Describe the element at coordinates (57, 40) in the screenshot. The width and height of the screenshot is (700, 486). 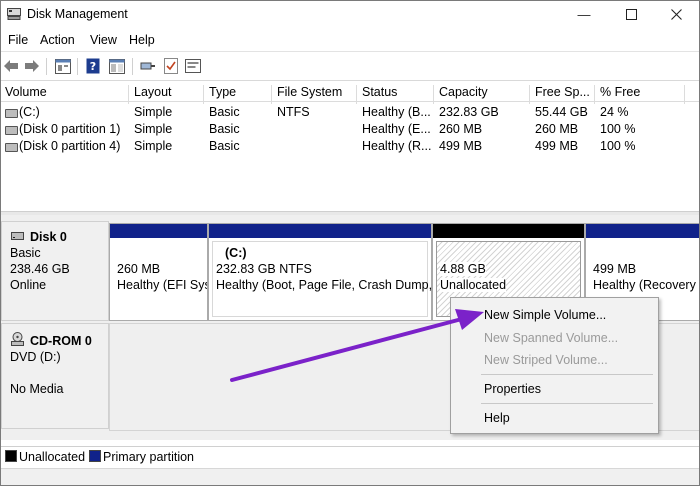
I see `menu-action: Action` at that location.